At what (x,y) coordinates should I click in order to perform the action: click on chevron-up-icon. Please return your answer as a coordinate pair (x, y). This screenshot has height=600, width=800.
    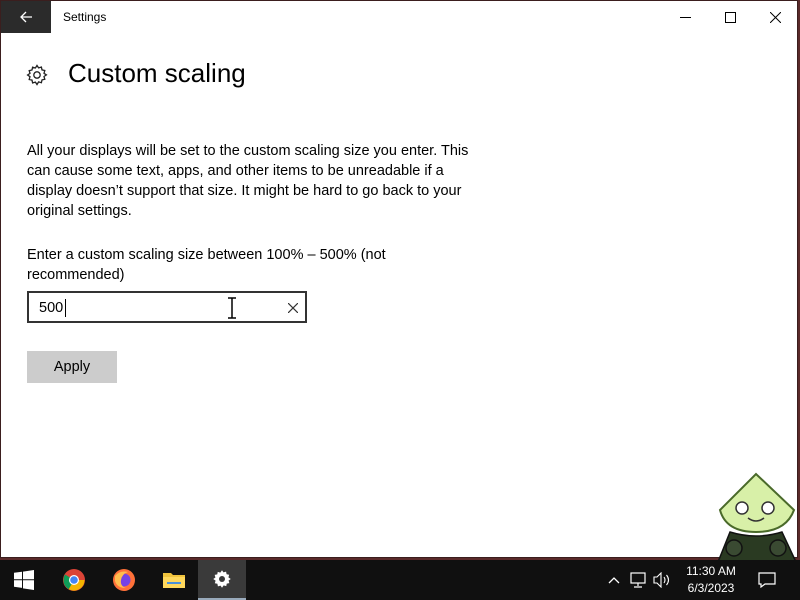
    Looking at the image, I should click on (614, 580).